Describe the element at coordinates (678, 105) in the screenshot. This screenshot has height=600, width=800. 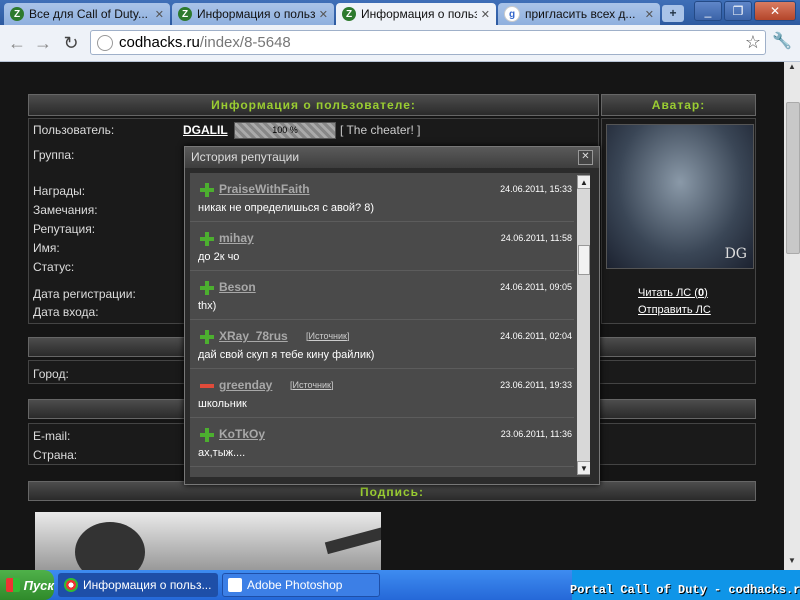
I see `avatar-header: Аватар:` at that location.